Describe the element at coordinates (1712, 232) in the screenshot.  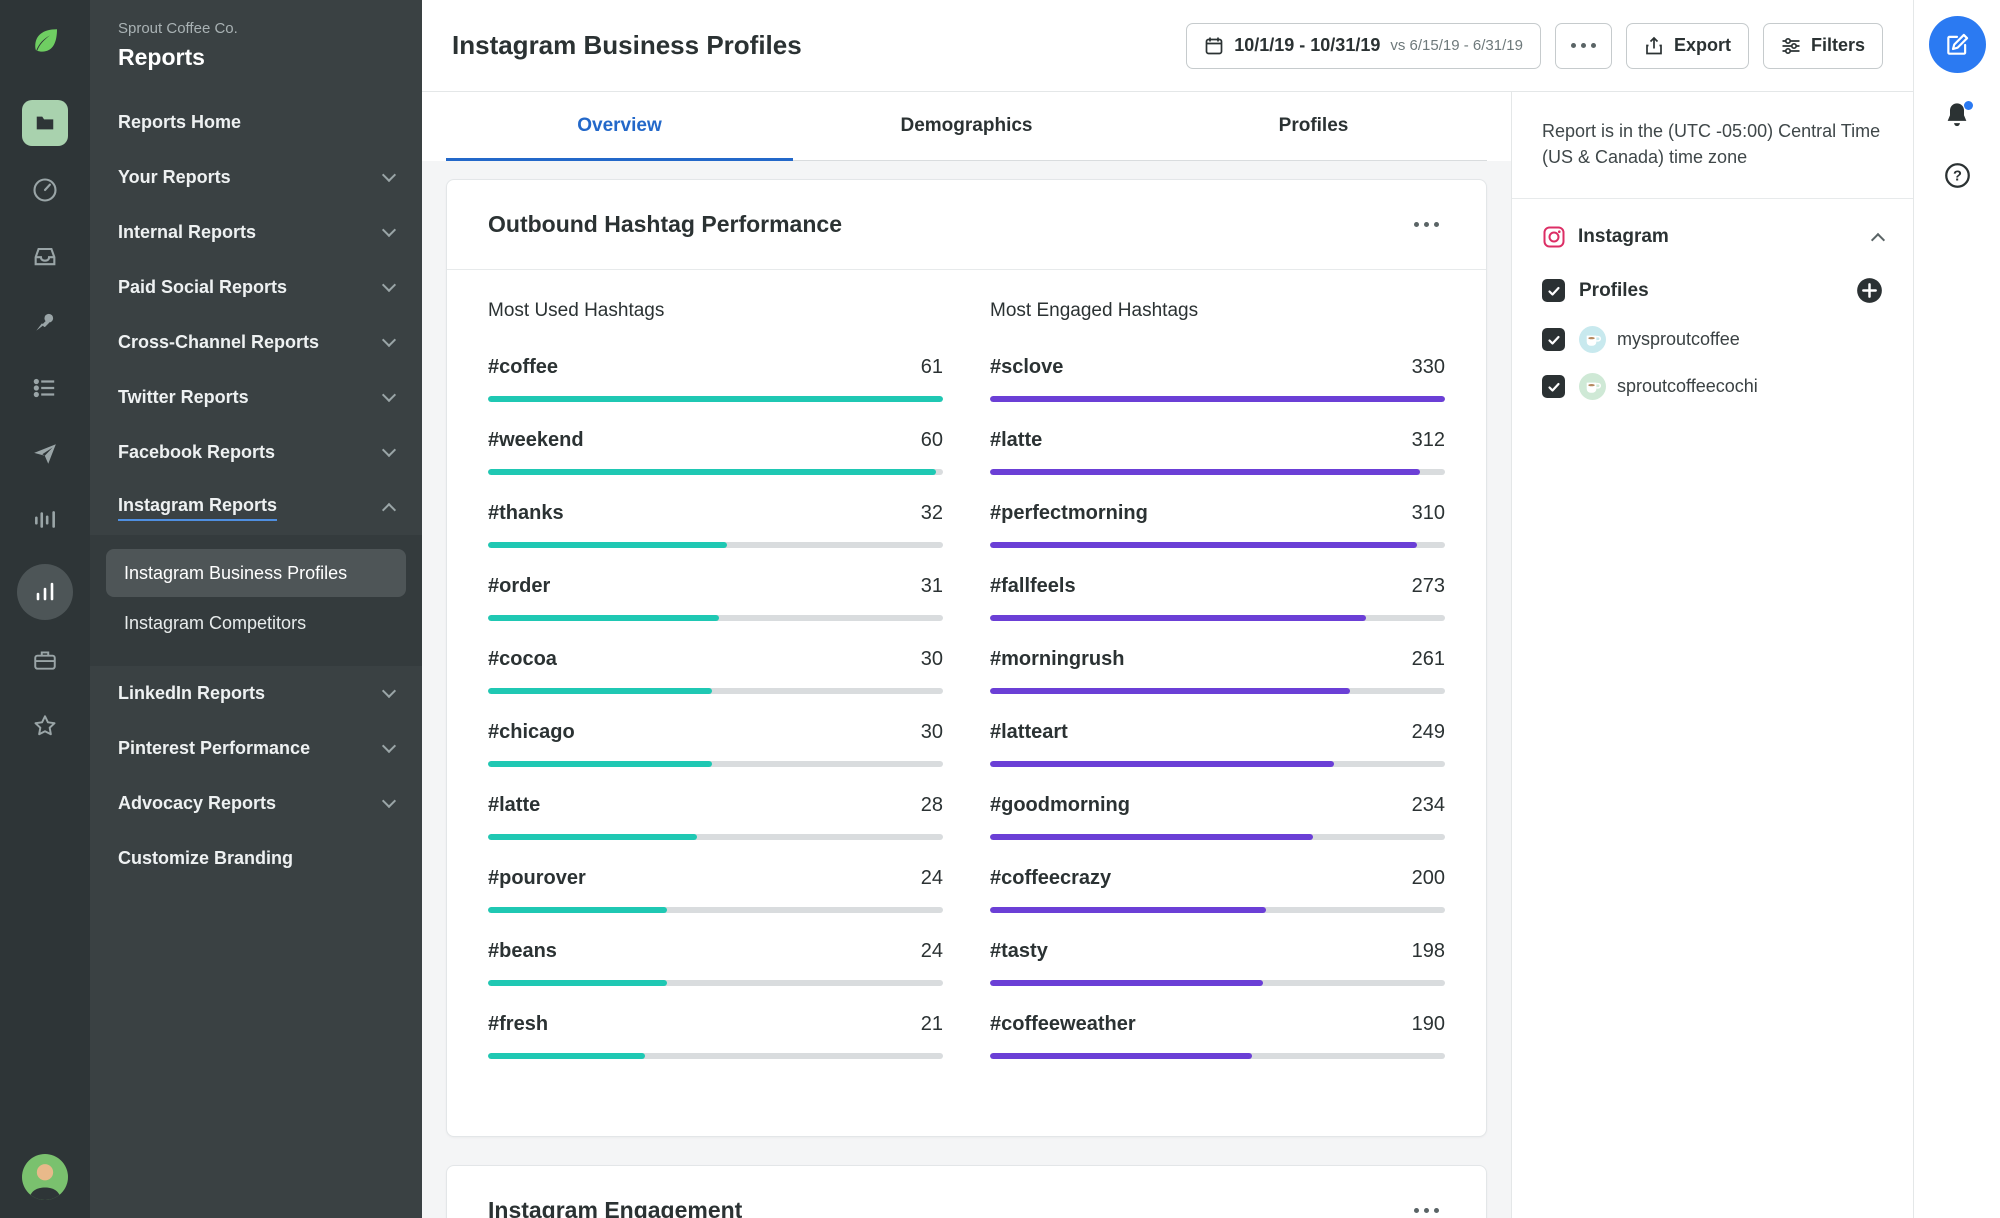
I see `instagram-network-row: Instagram` at that location.